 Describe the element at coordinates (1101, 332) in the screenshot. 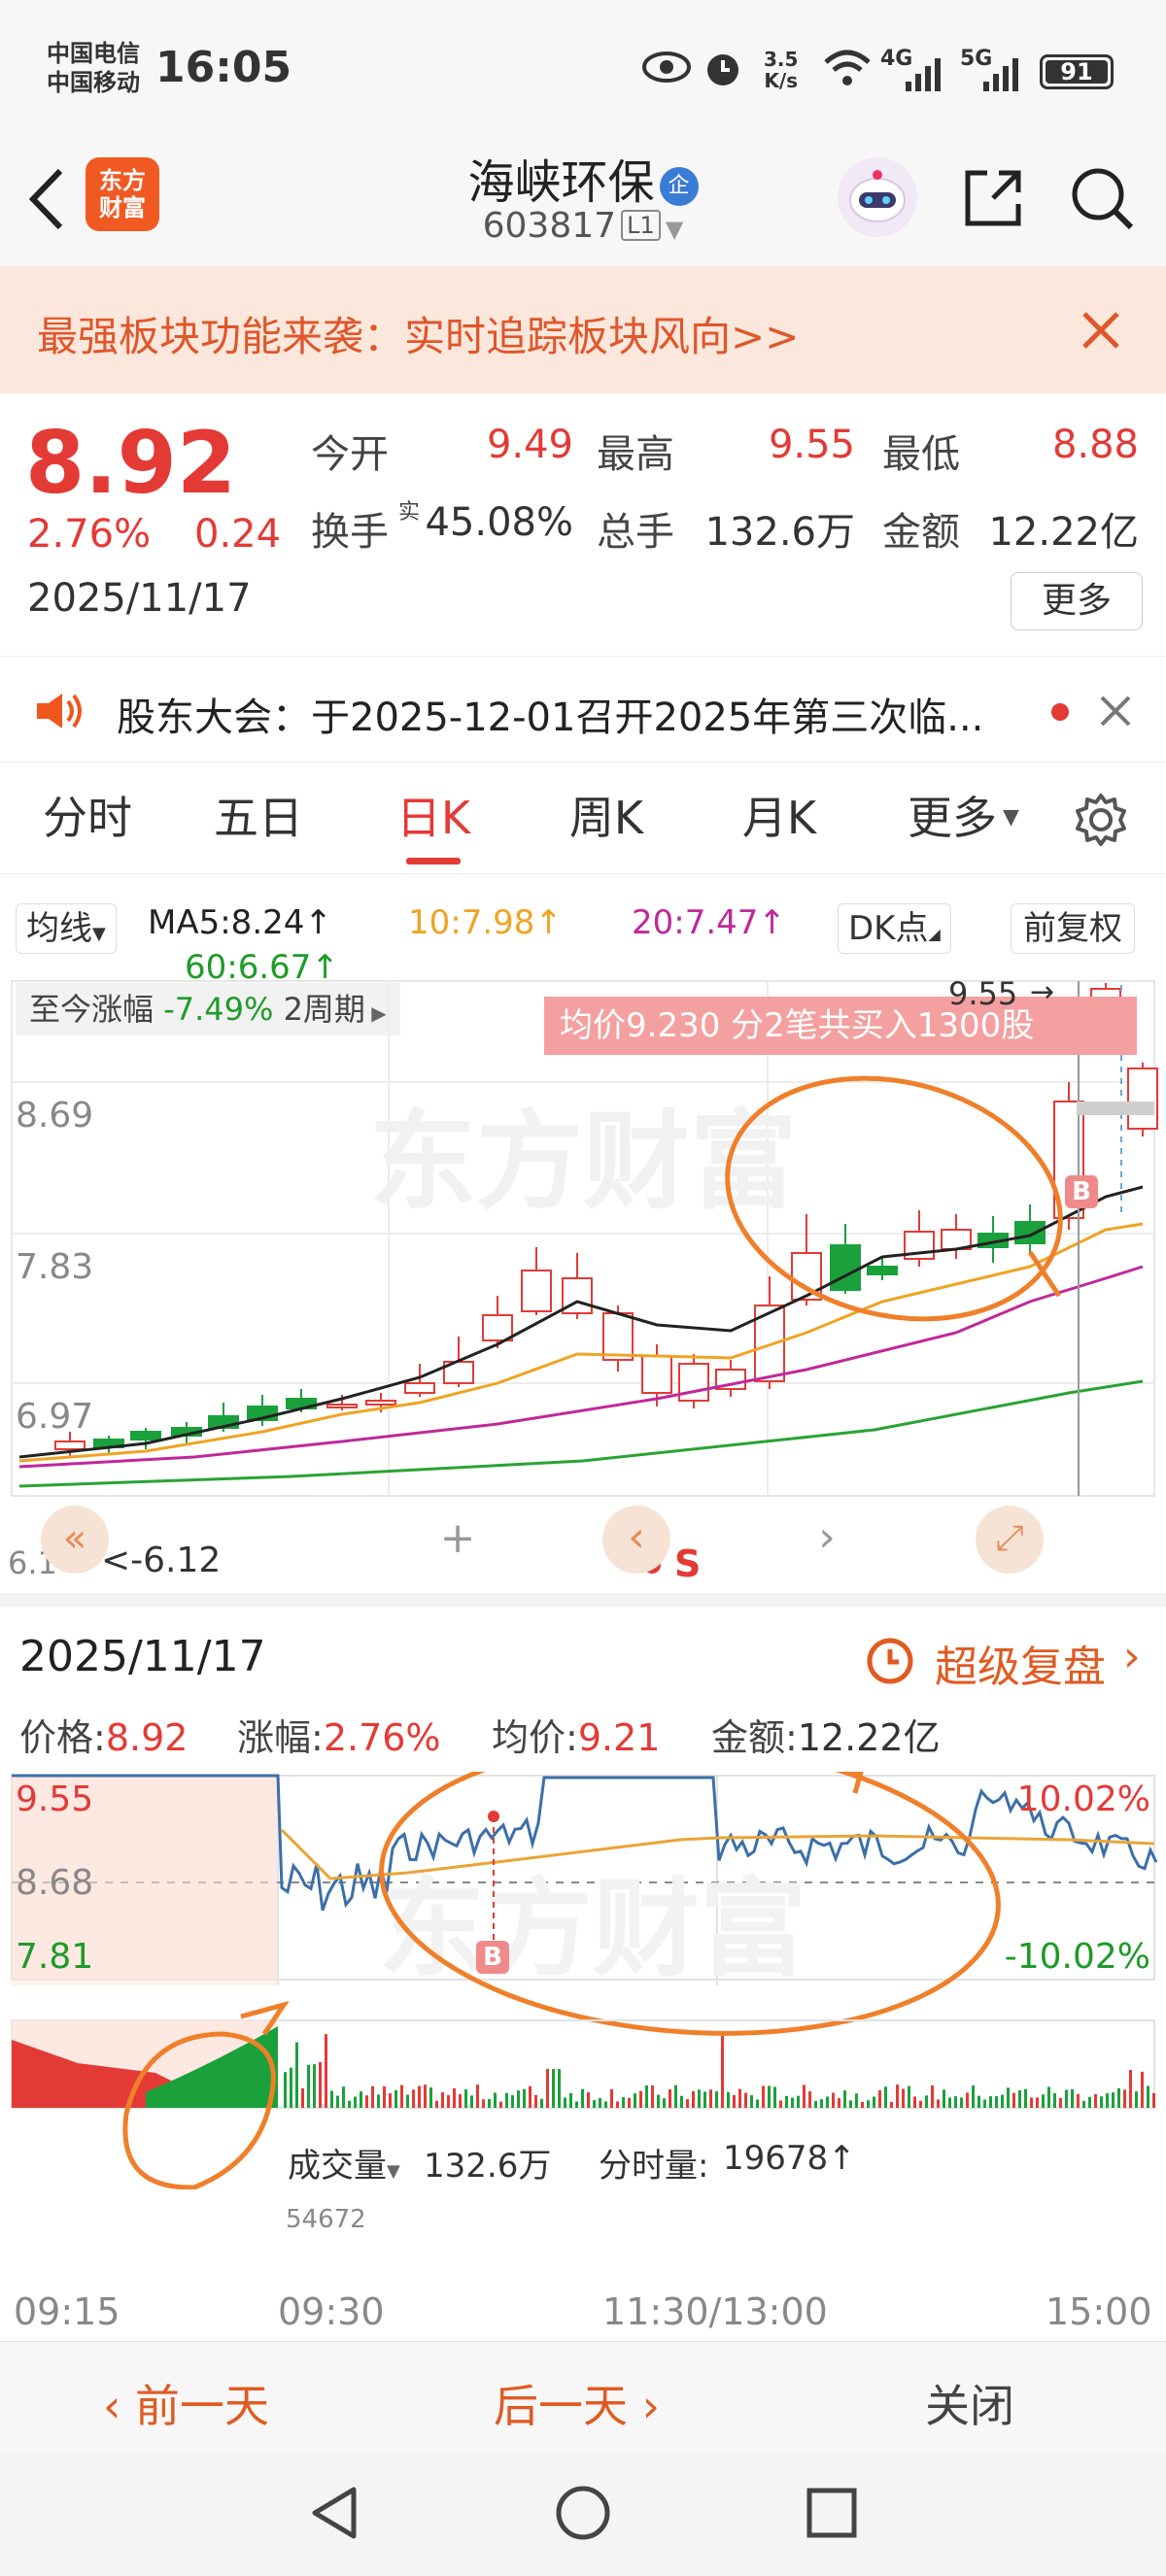

I see `close-icon` at that location.